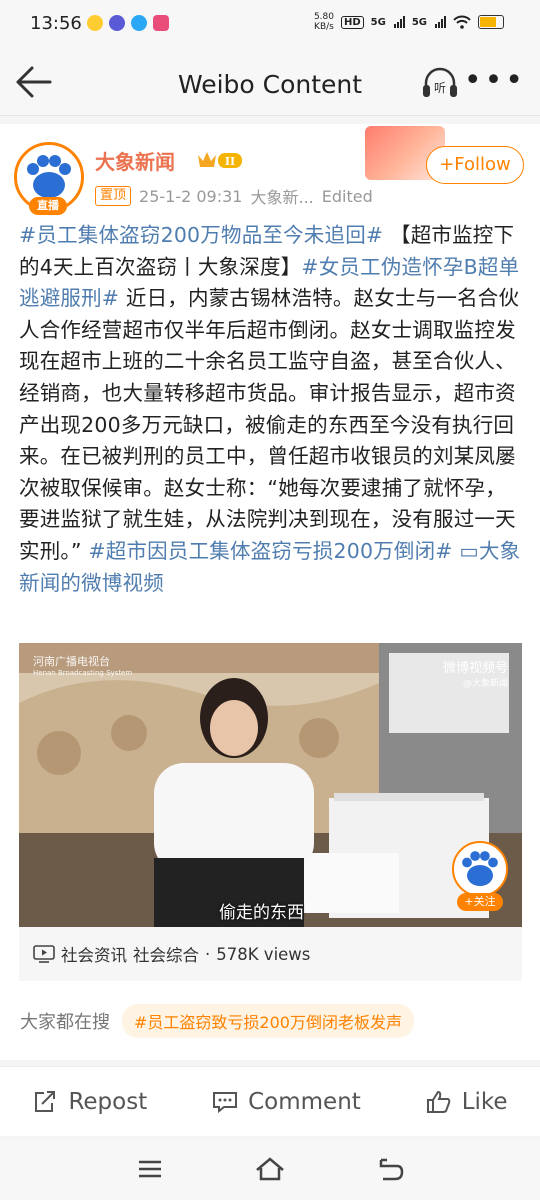  Describe the element at coordinates (95, 23) in the screenshot. I see `weibo-notification-icon` at that location.